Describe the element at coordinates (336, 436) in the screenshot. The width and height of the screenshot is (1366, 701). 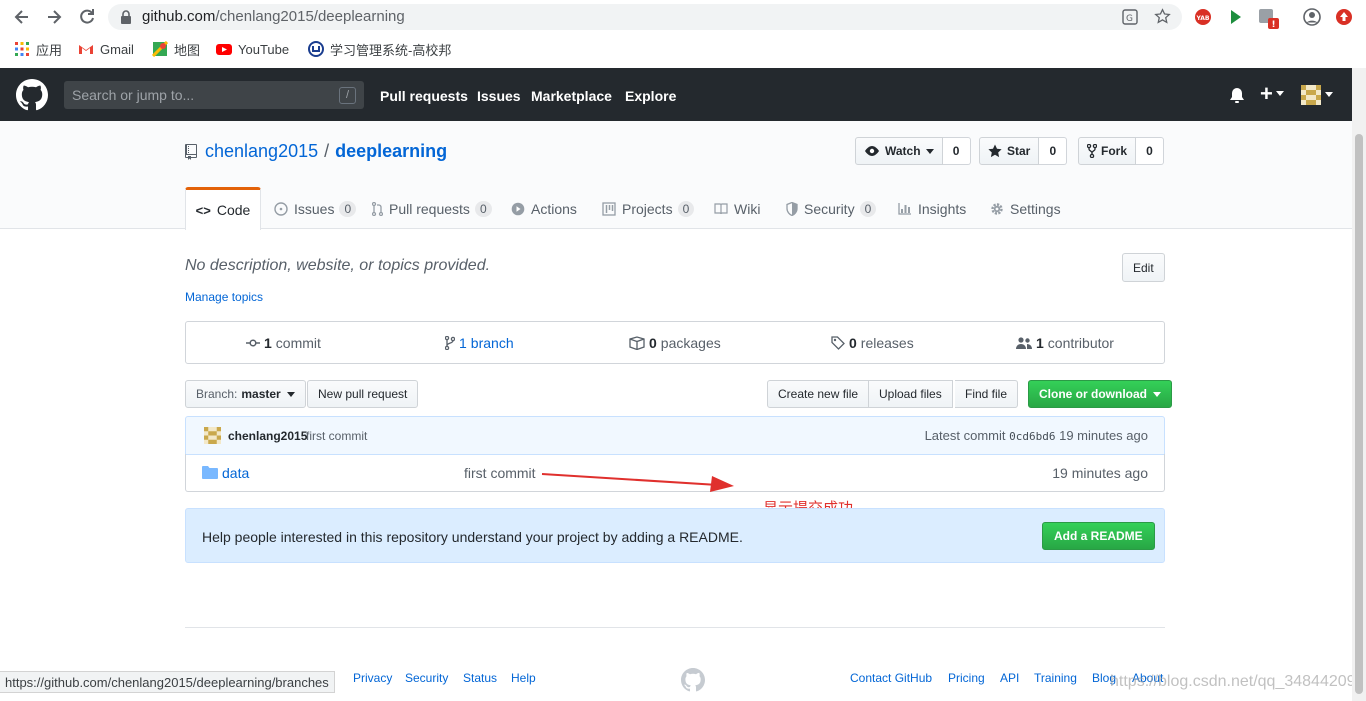
I see `commit-message: first commit` at that location.